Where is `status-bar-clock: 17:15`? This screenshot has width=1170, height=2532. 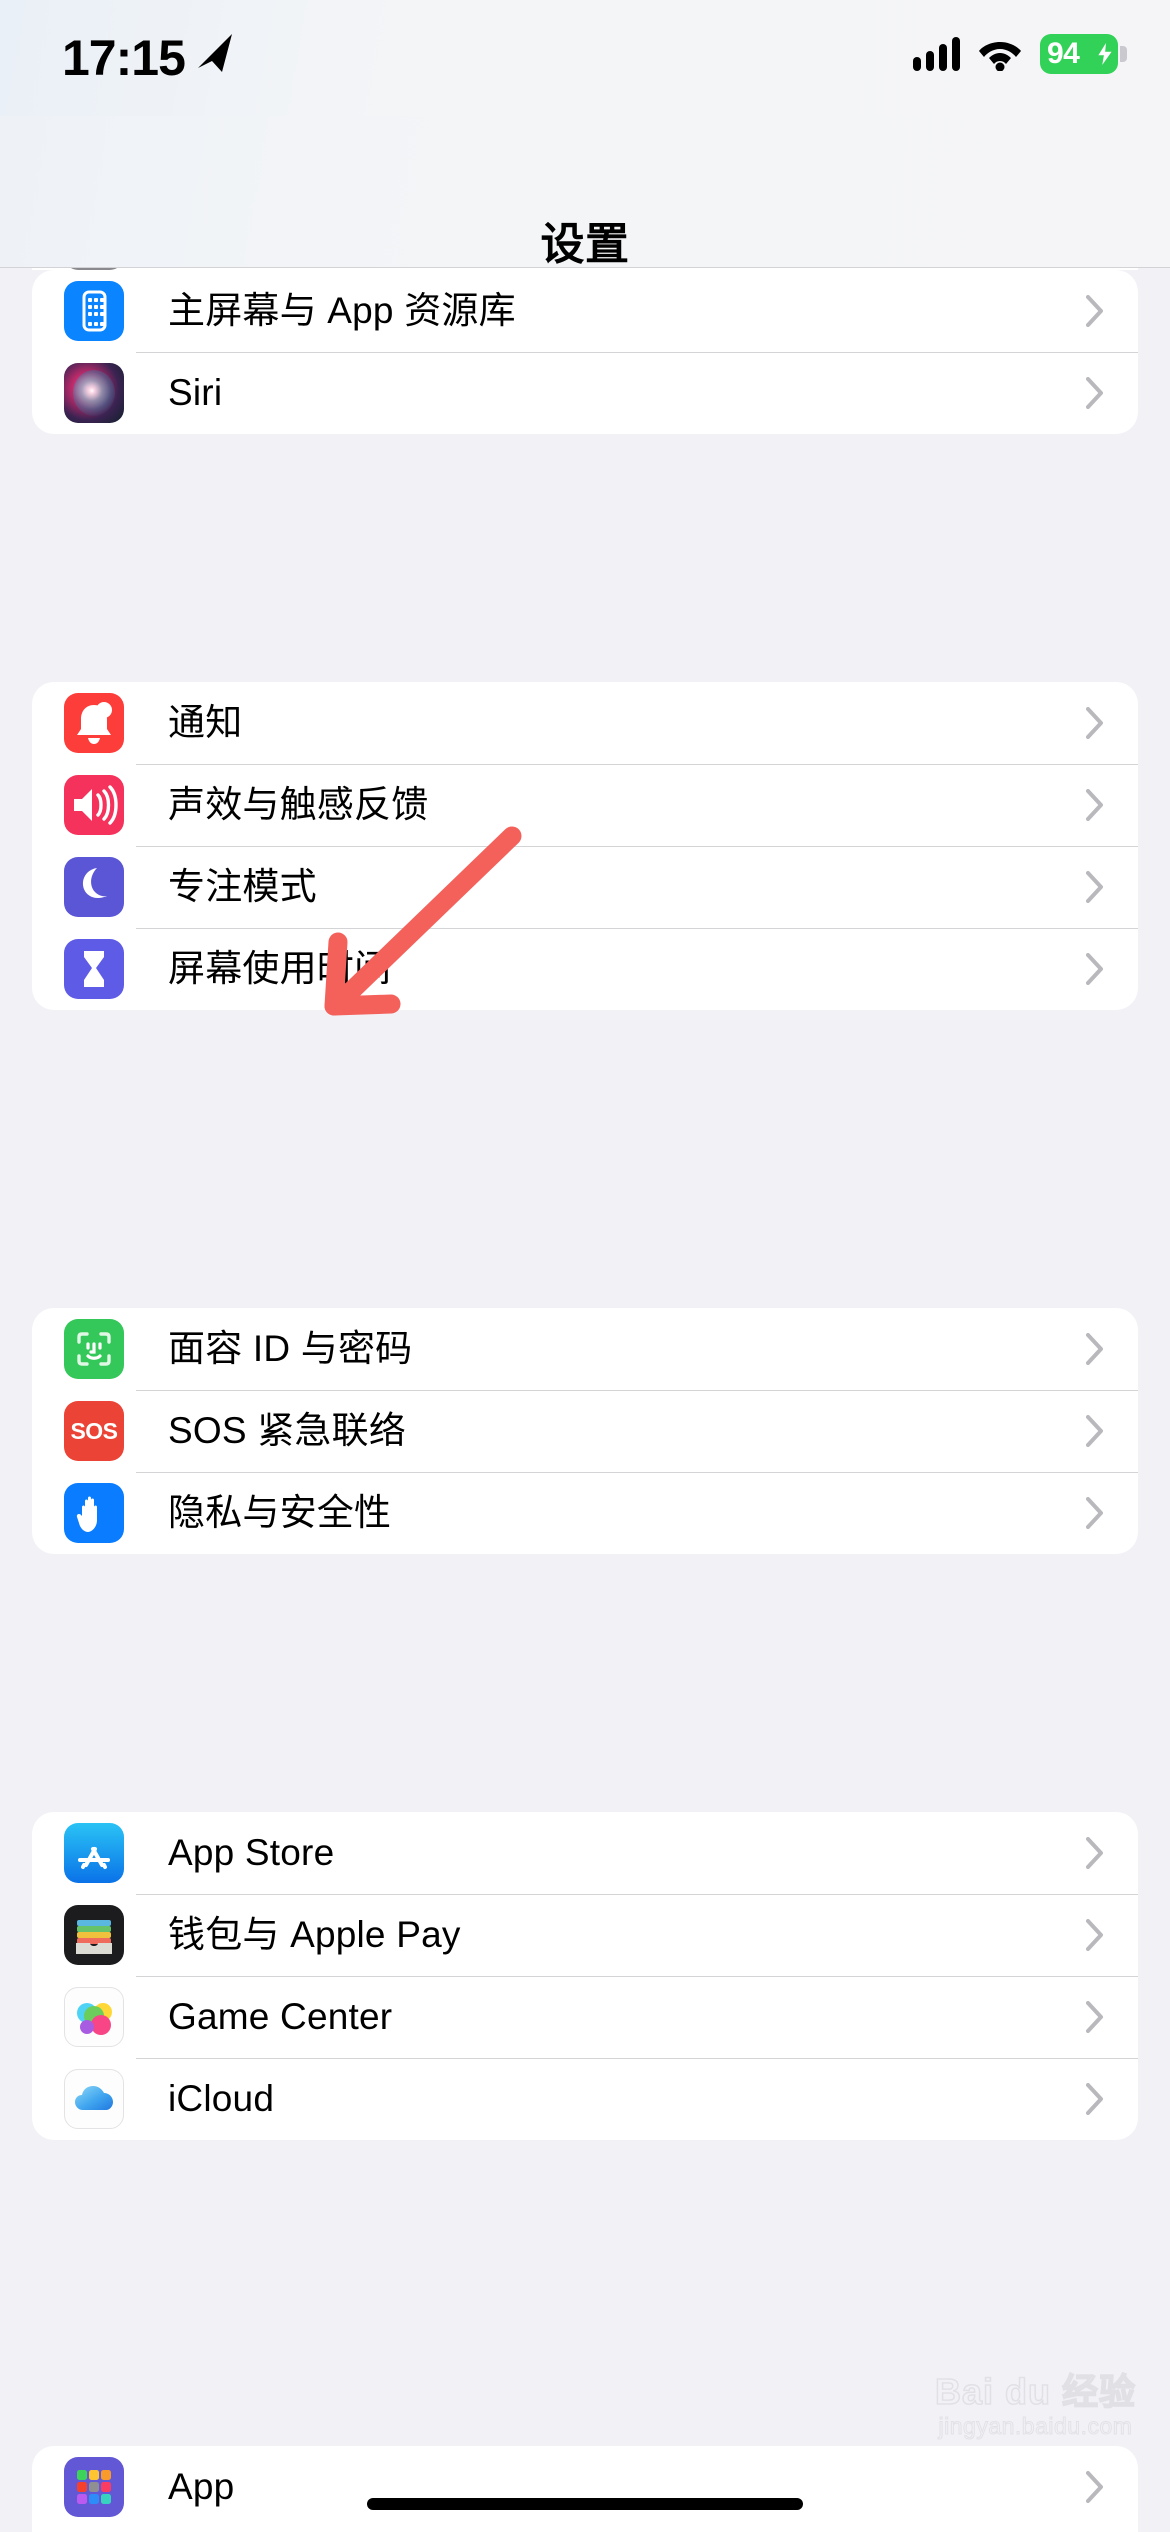 status-bar-clock: 17:15 is located at coordinates (124, 58).